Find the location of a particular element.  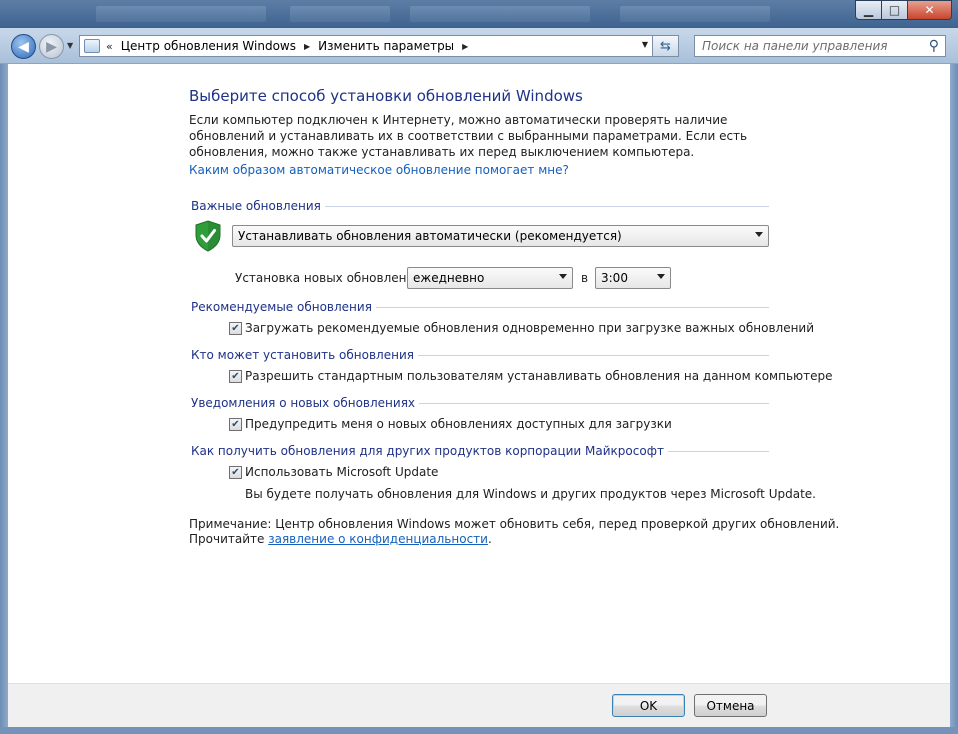

back-arrow-icon: ◀ is located at coordinates (23, 46).